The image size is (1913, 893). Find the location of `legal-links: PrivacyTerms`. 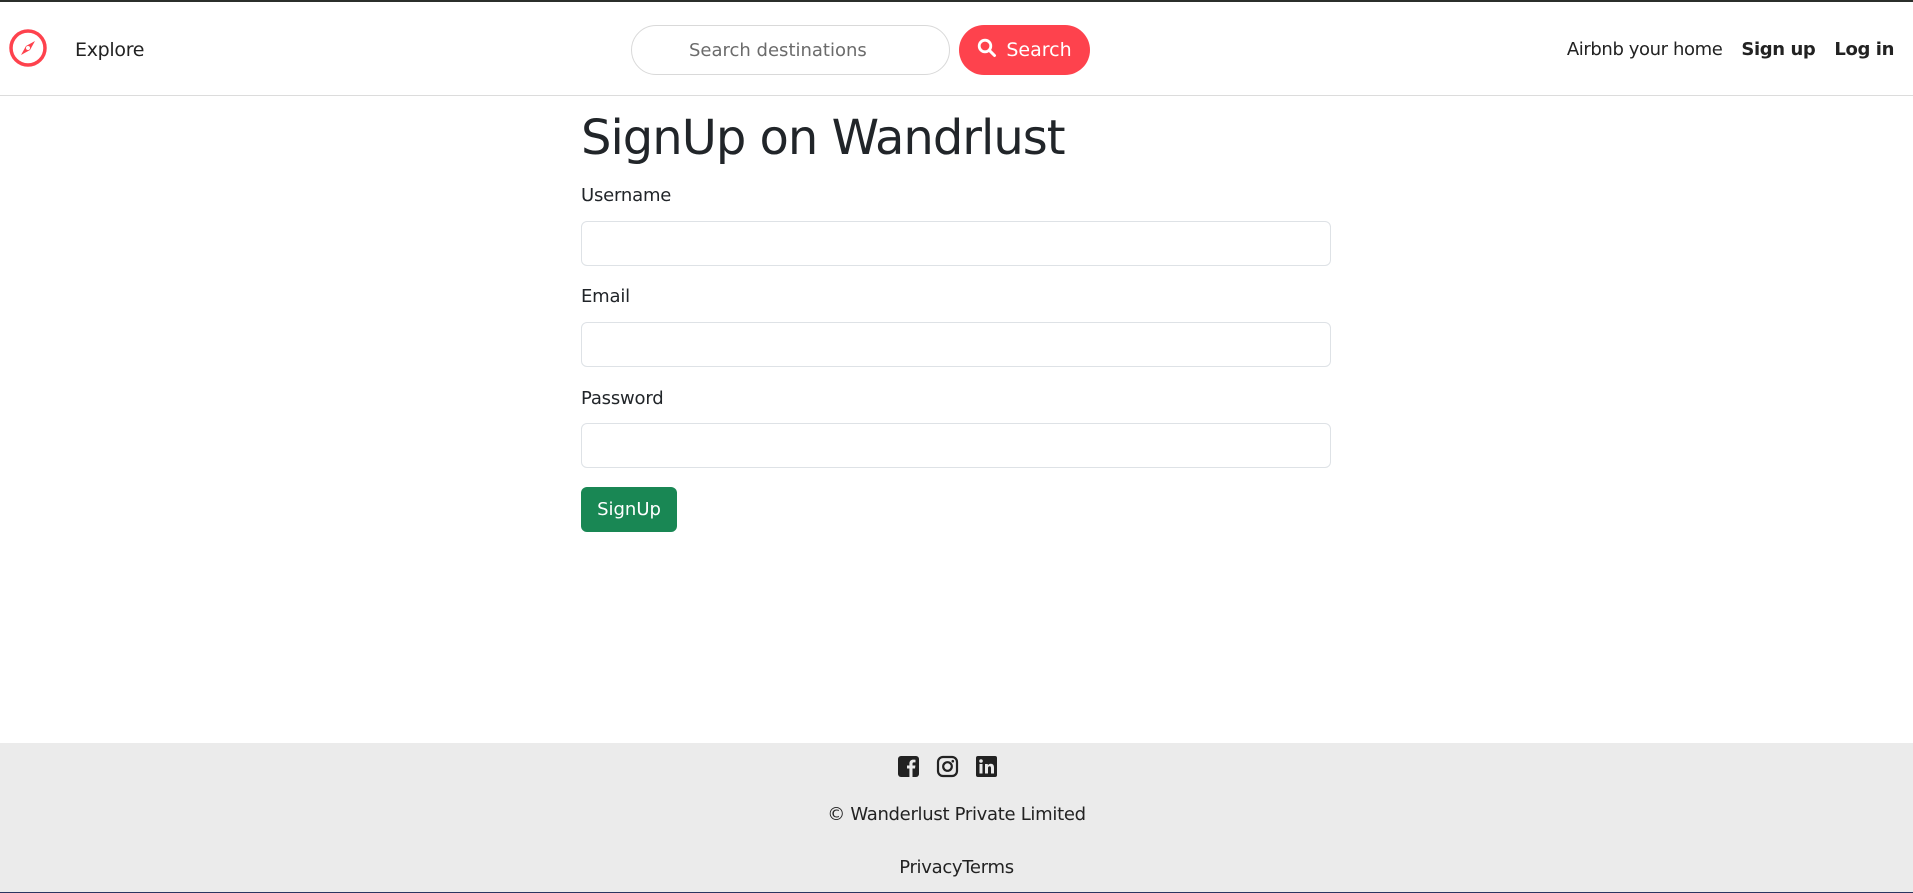

legal-links: PrivacyTerms is located at coordinates (956, 867).